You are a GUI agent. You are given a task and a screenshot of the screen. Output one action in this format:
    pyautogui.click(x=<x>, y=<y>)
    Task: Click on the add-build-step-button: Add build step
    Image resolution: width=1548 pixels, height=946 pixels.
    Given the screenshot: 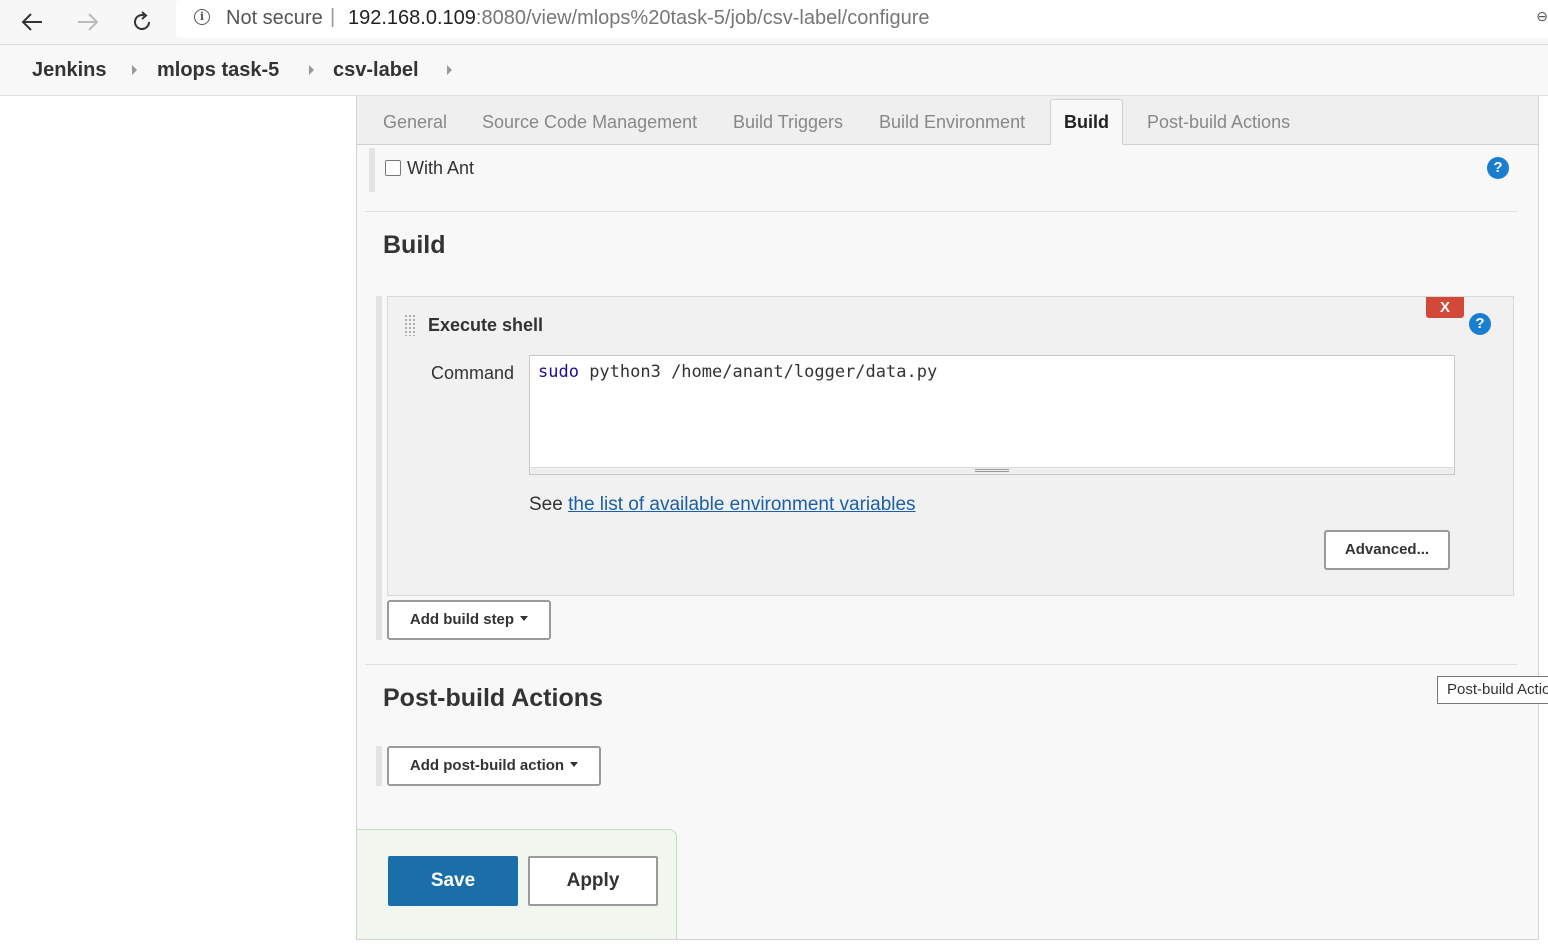 What is the action you would take?
    pyautogui.click(x=469, y=620)
    